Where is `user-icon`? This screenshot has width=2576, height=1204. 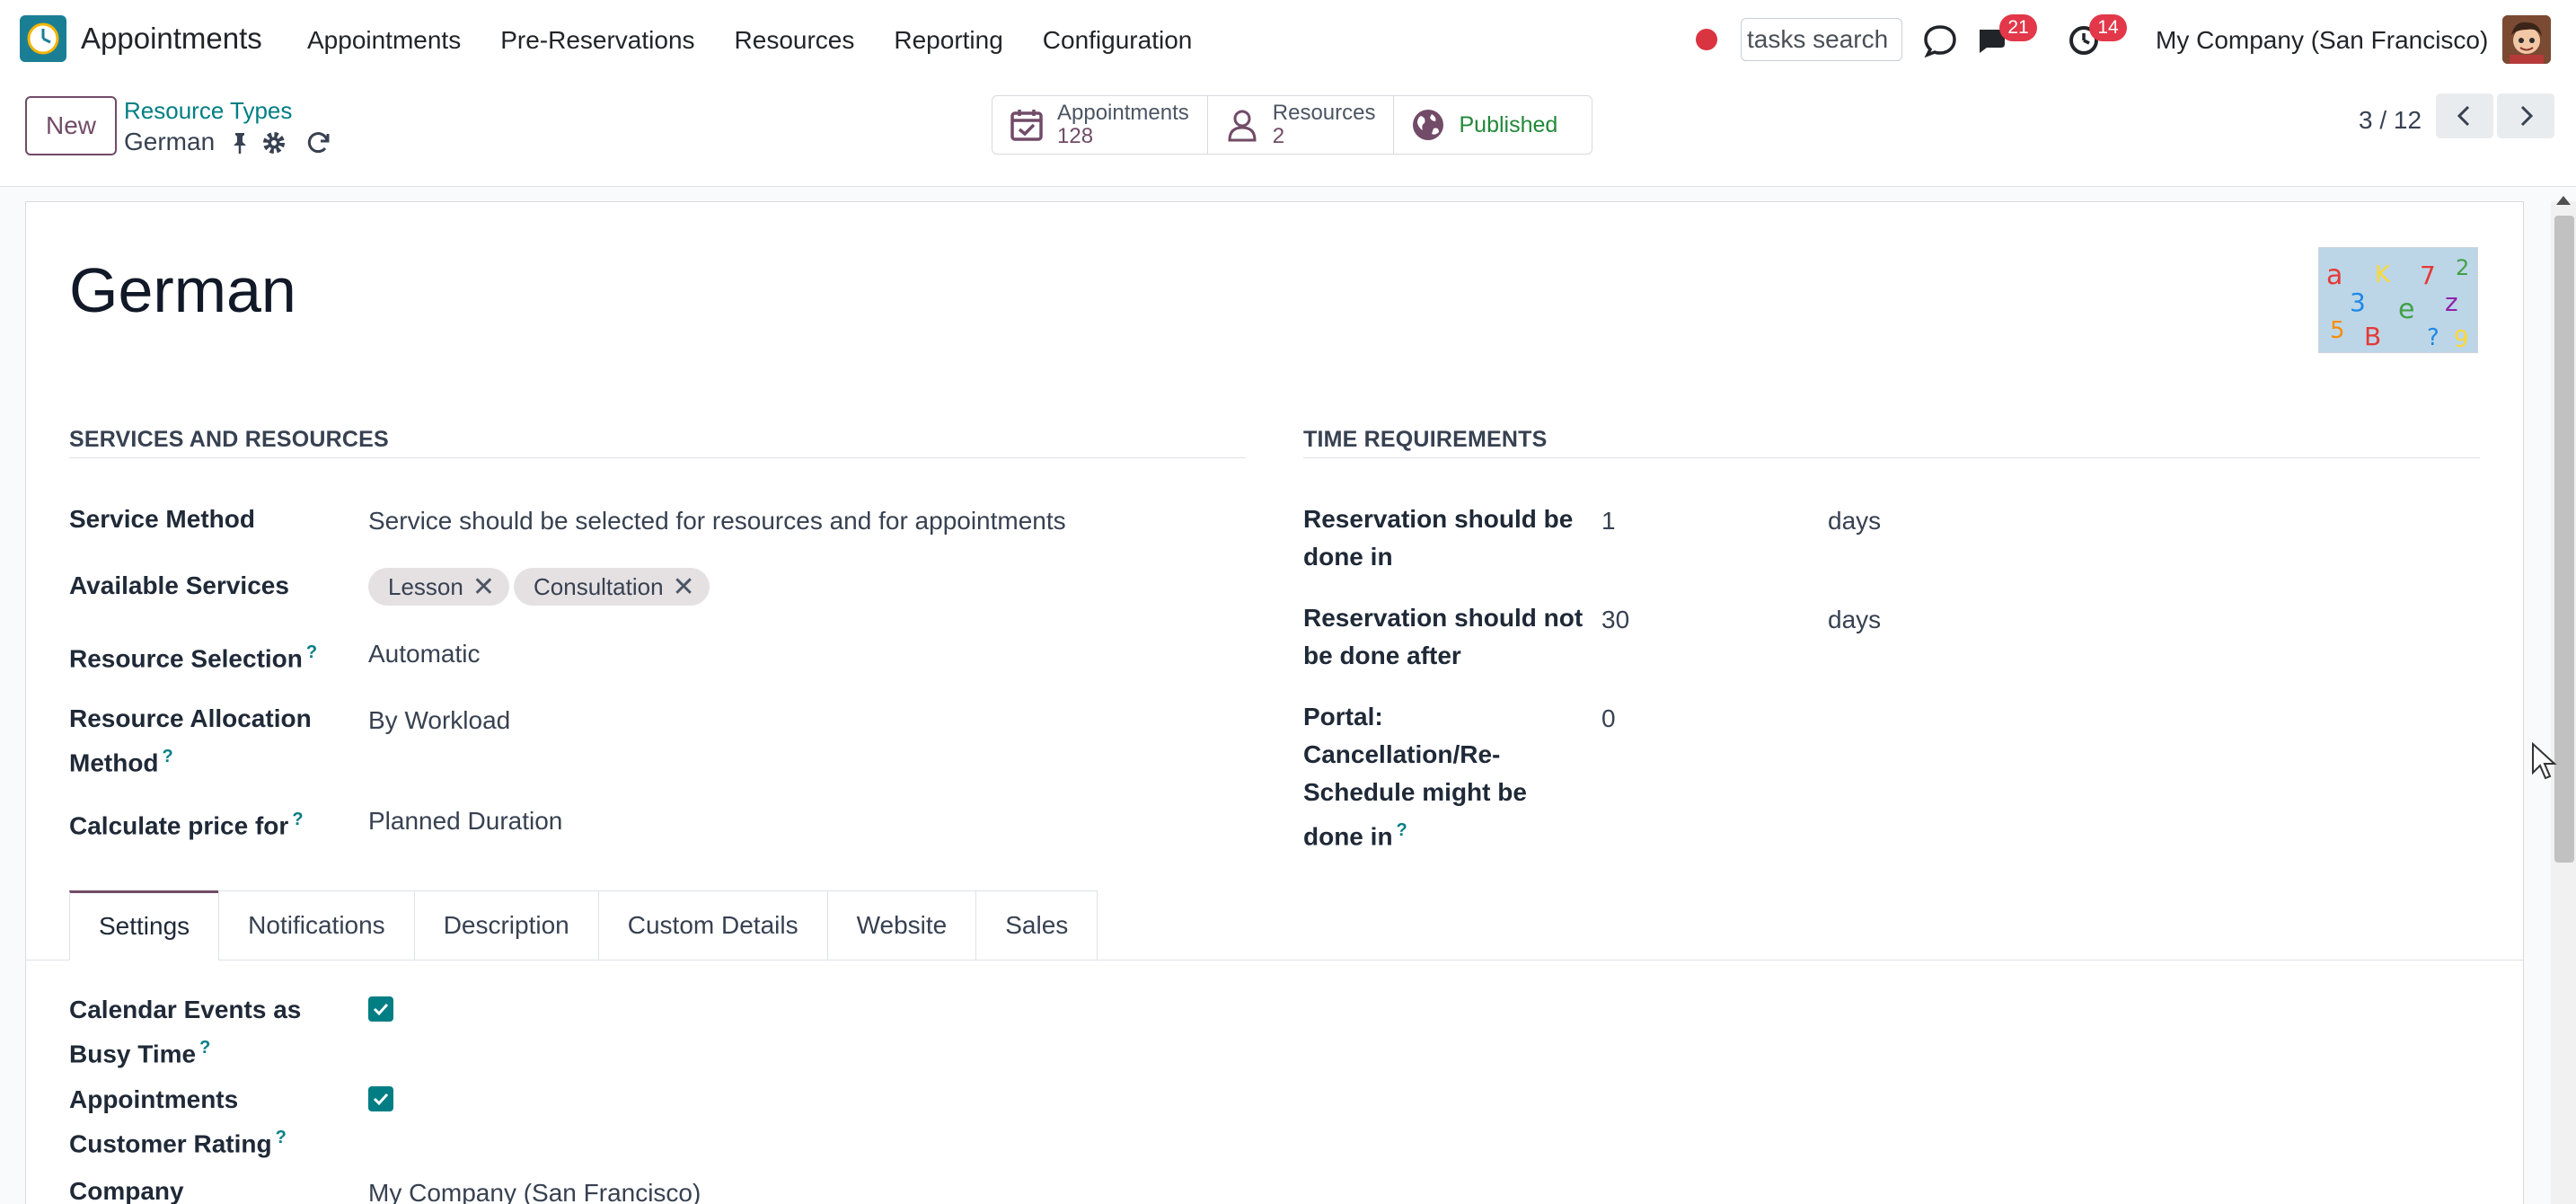 user-icon is located at coordinates (1242, 126).